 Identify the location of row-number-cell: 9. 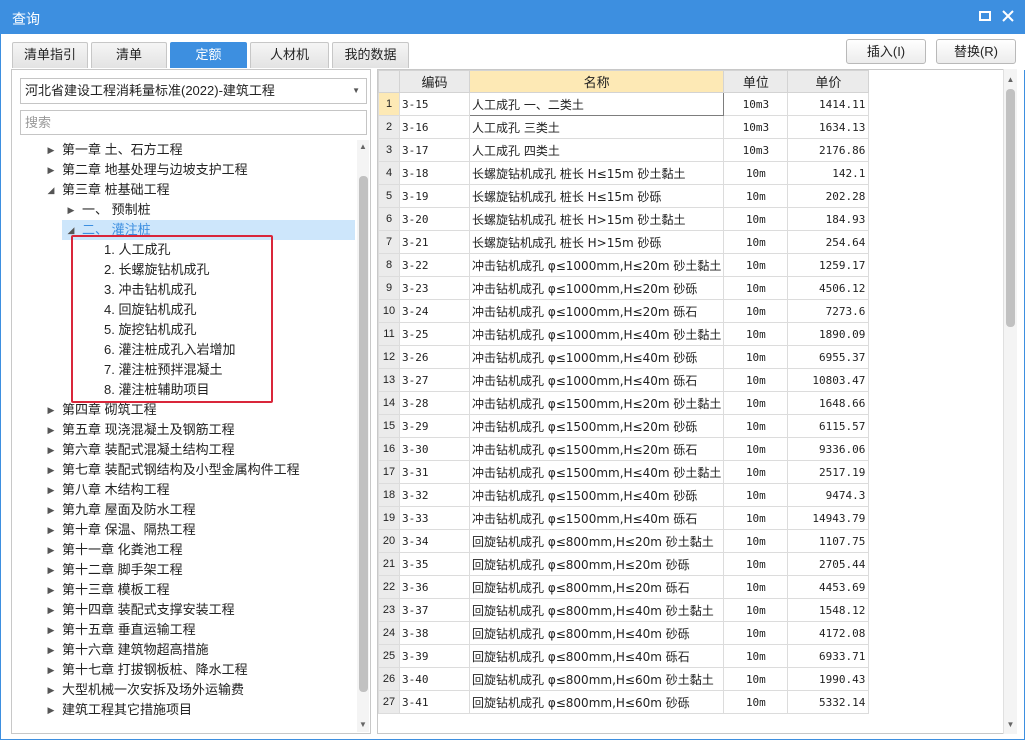
(389, 288).